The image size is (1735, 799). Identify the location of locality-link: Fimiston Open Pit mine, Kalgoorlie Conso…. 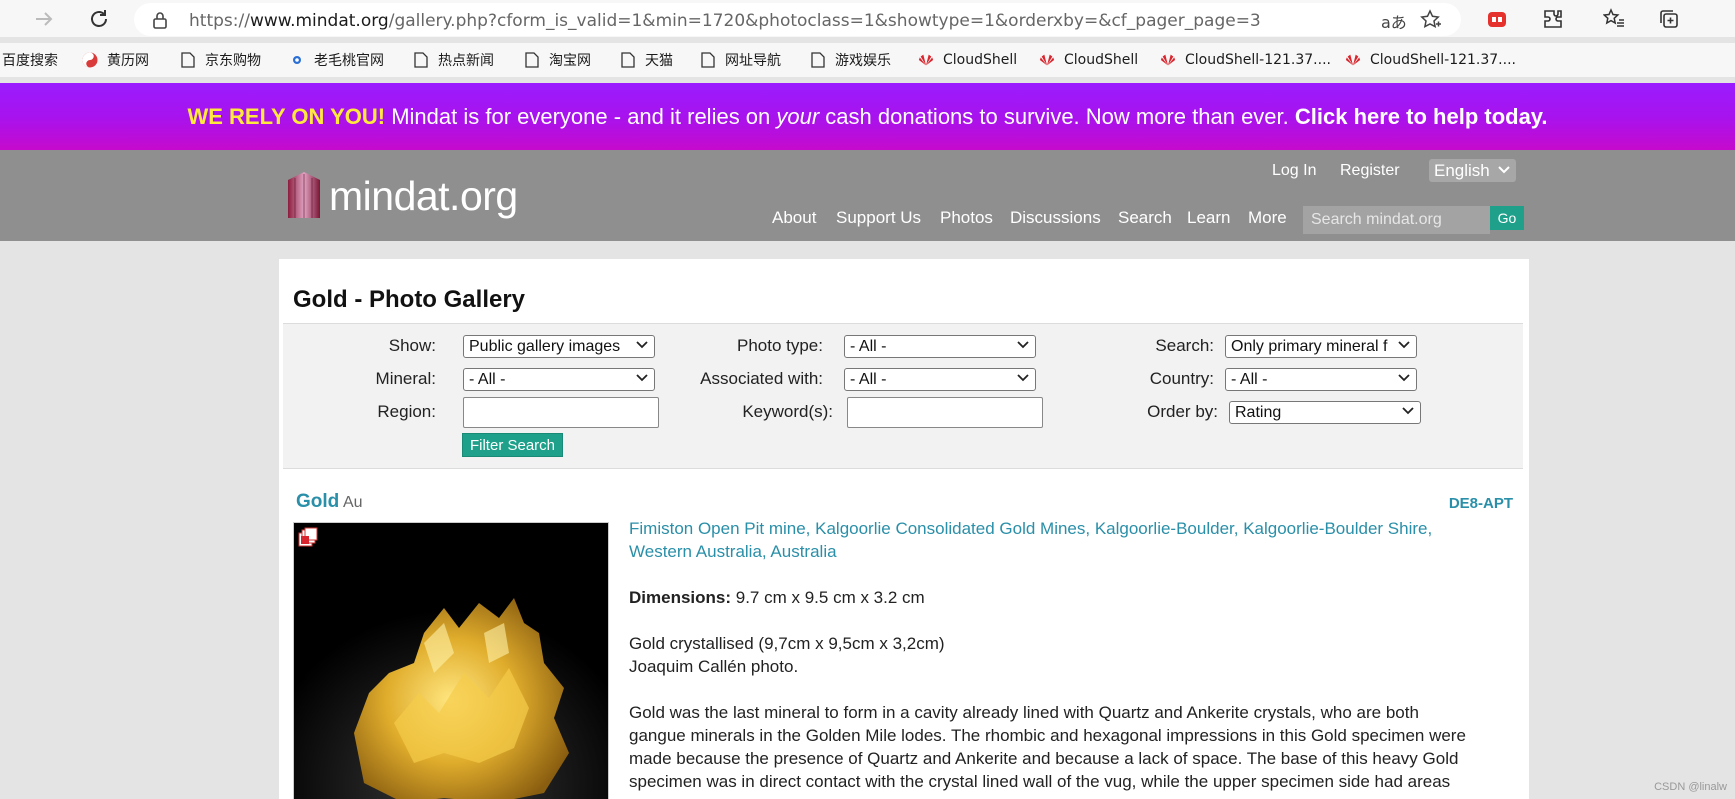
(1064, 540).